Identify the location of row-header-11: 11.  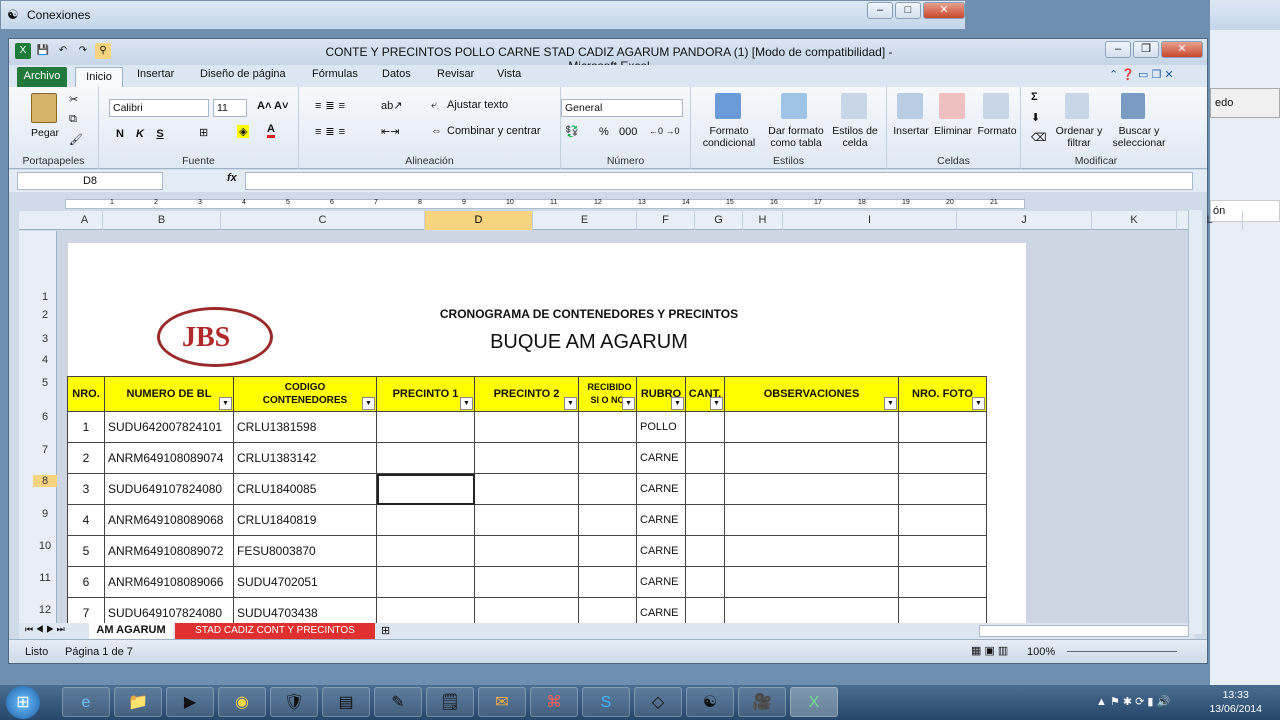
(45, 578).